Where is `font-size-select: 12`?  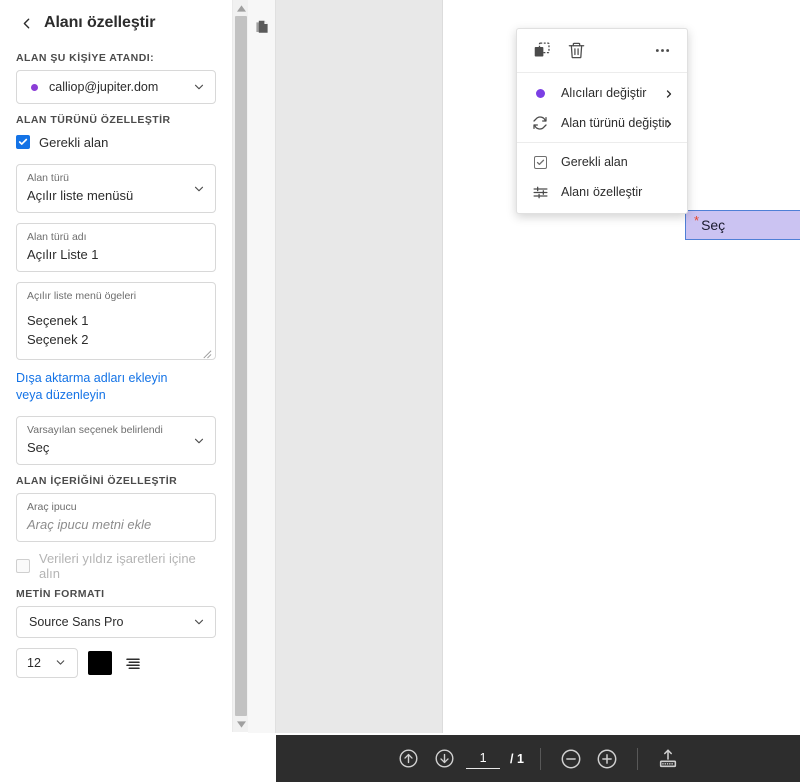
font-size-select: 12 is located at coordinates (47, 663).